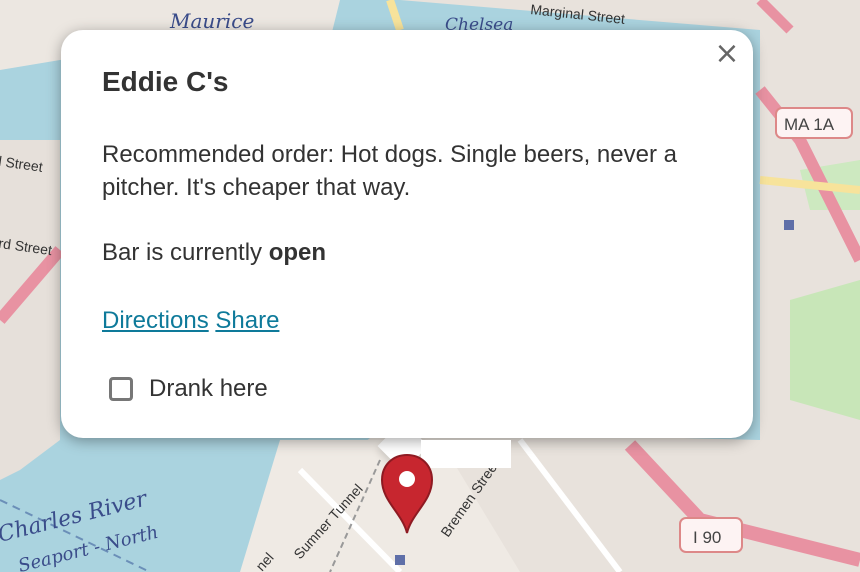 The height and width of the screenshot is (572, 860). What do you see at coordinates (809, 124) in the screenshot?
I see `svg-text: MA 1A` at bounding box center [809, 124].